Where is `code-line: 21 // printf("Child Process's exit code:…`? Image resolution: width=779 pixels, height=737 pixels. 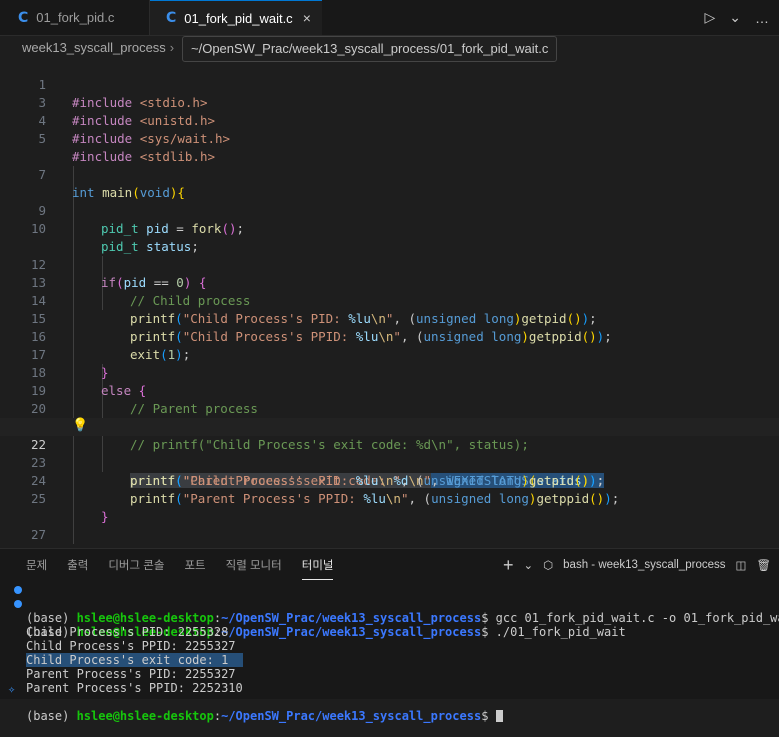
code-line: 21 // printf("Child Process's exit code:… is located at coordinates (389, 426).